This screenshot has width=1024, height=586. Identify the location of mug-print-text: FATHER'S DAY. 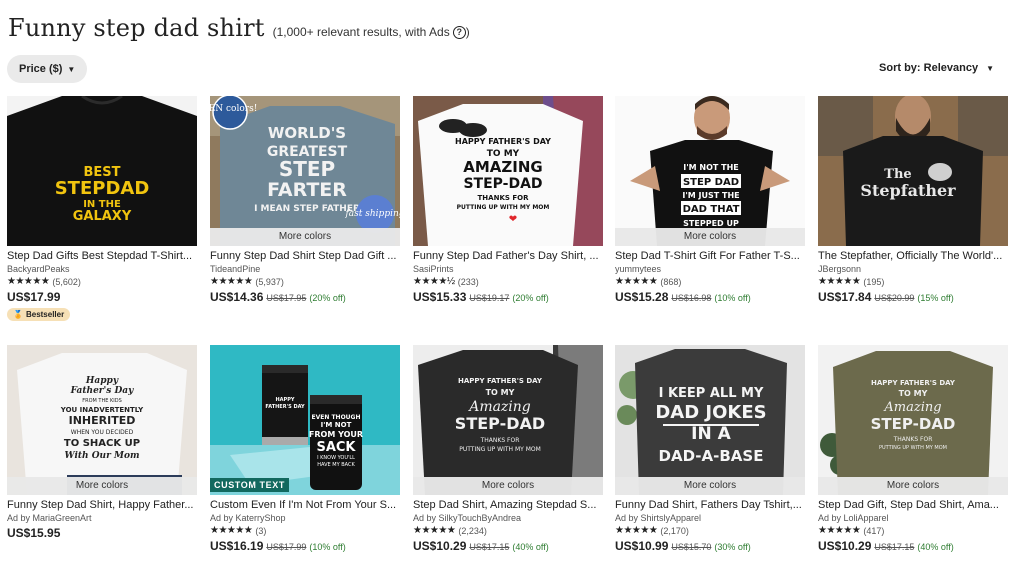
(285, 407).